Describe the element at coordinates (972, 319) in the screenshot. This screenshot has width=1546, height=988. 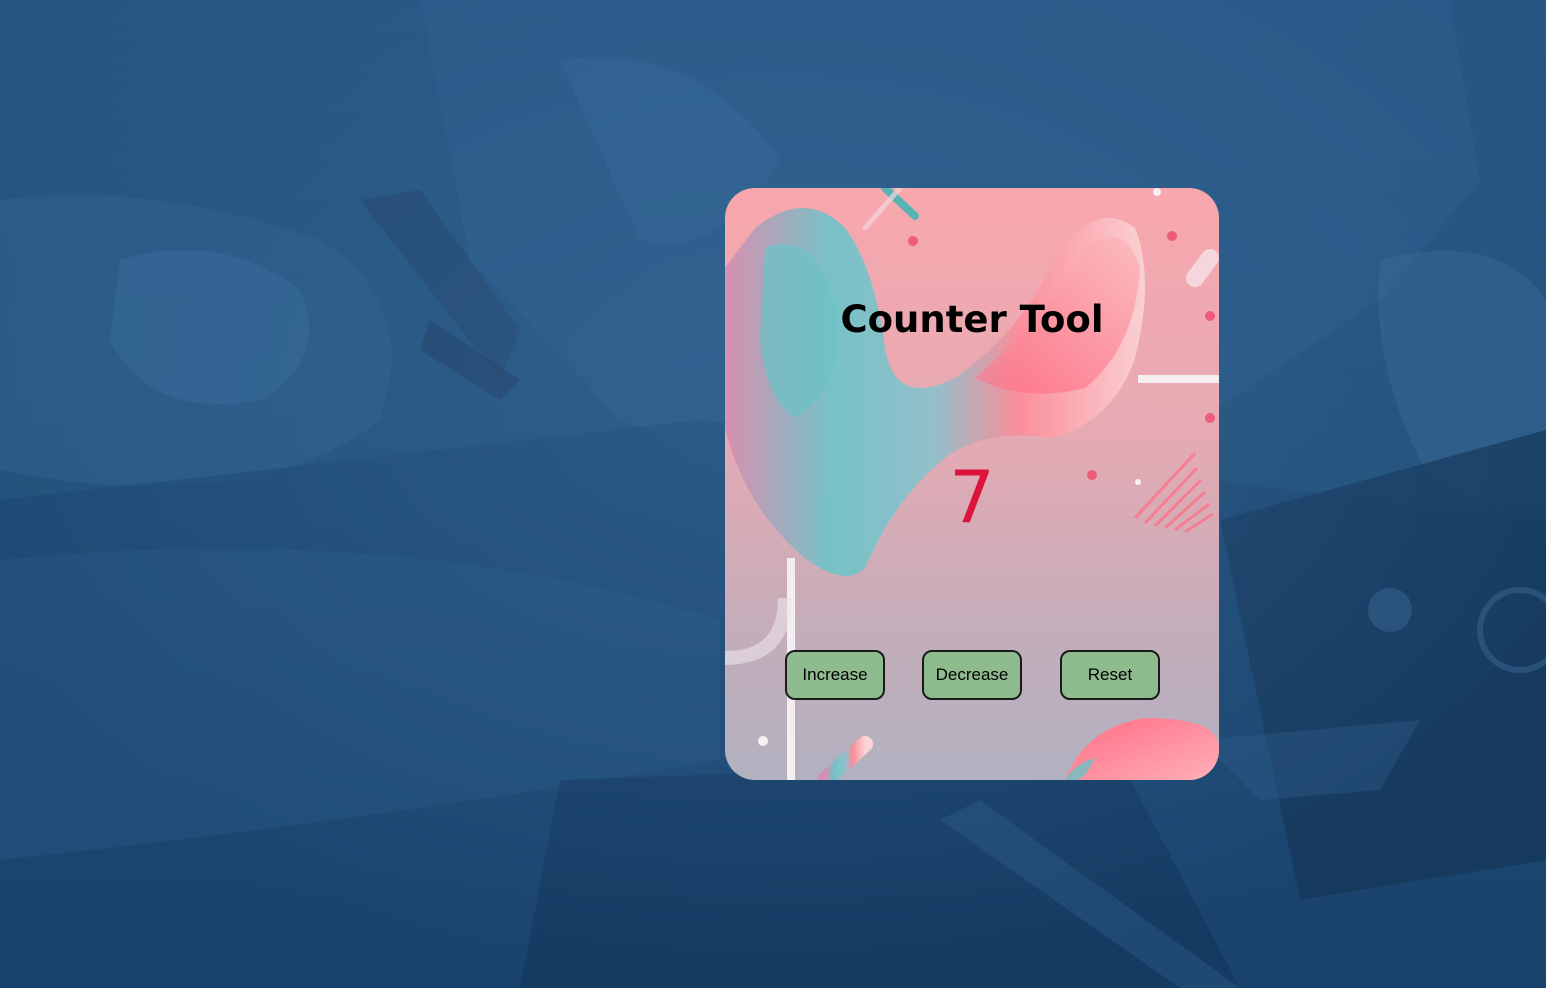
I see `page-title: Counter Tool` at that location.